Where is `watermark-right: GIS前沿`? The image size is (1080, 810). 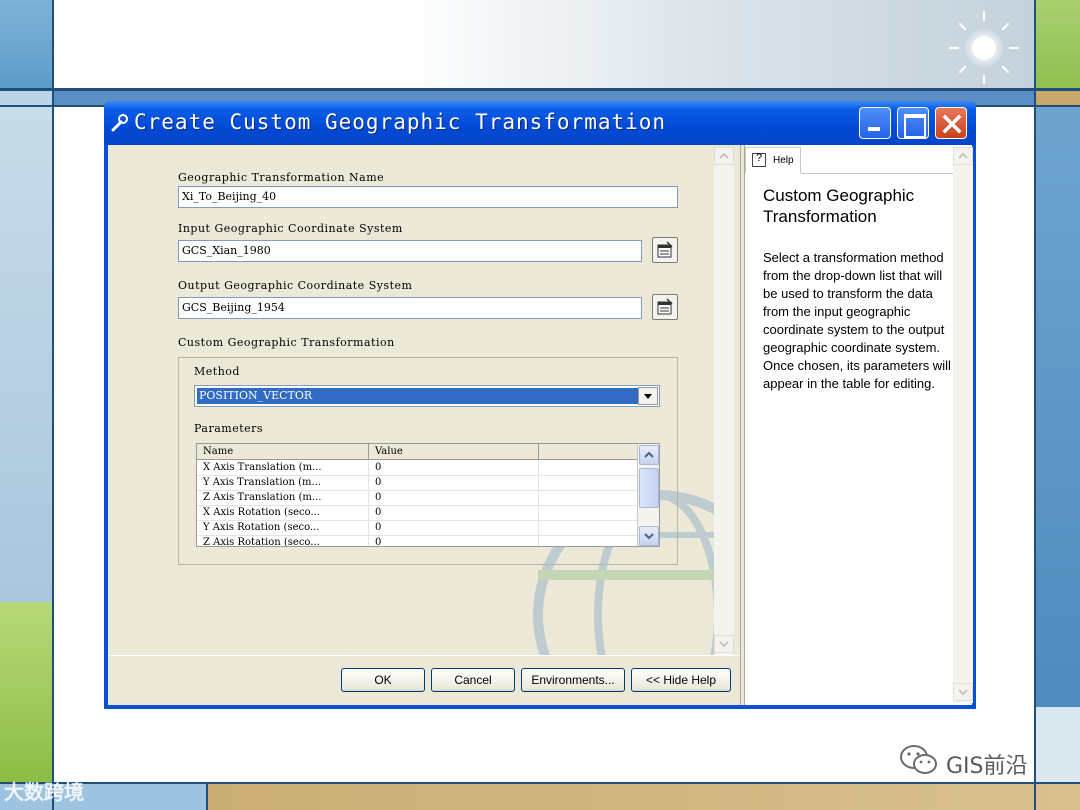 watermark-right: GIS前沿 is located at coordinates (987, 766).